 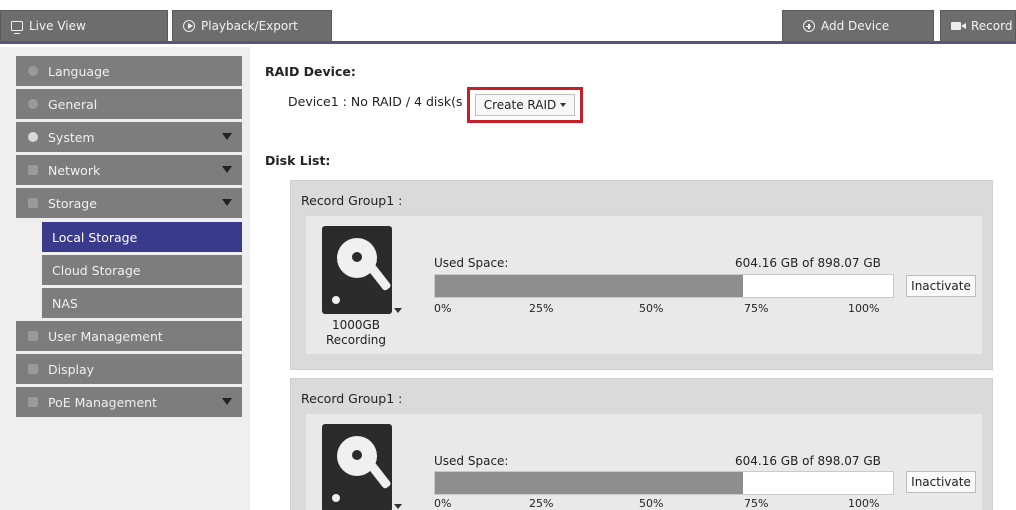 What do you see at coordinates (520, 105) in the screenshot?
I see `create-raid-label: Create RAID` at bounding box center [520, 105].